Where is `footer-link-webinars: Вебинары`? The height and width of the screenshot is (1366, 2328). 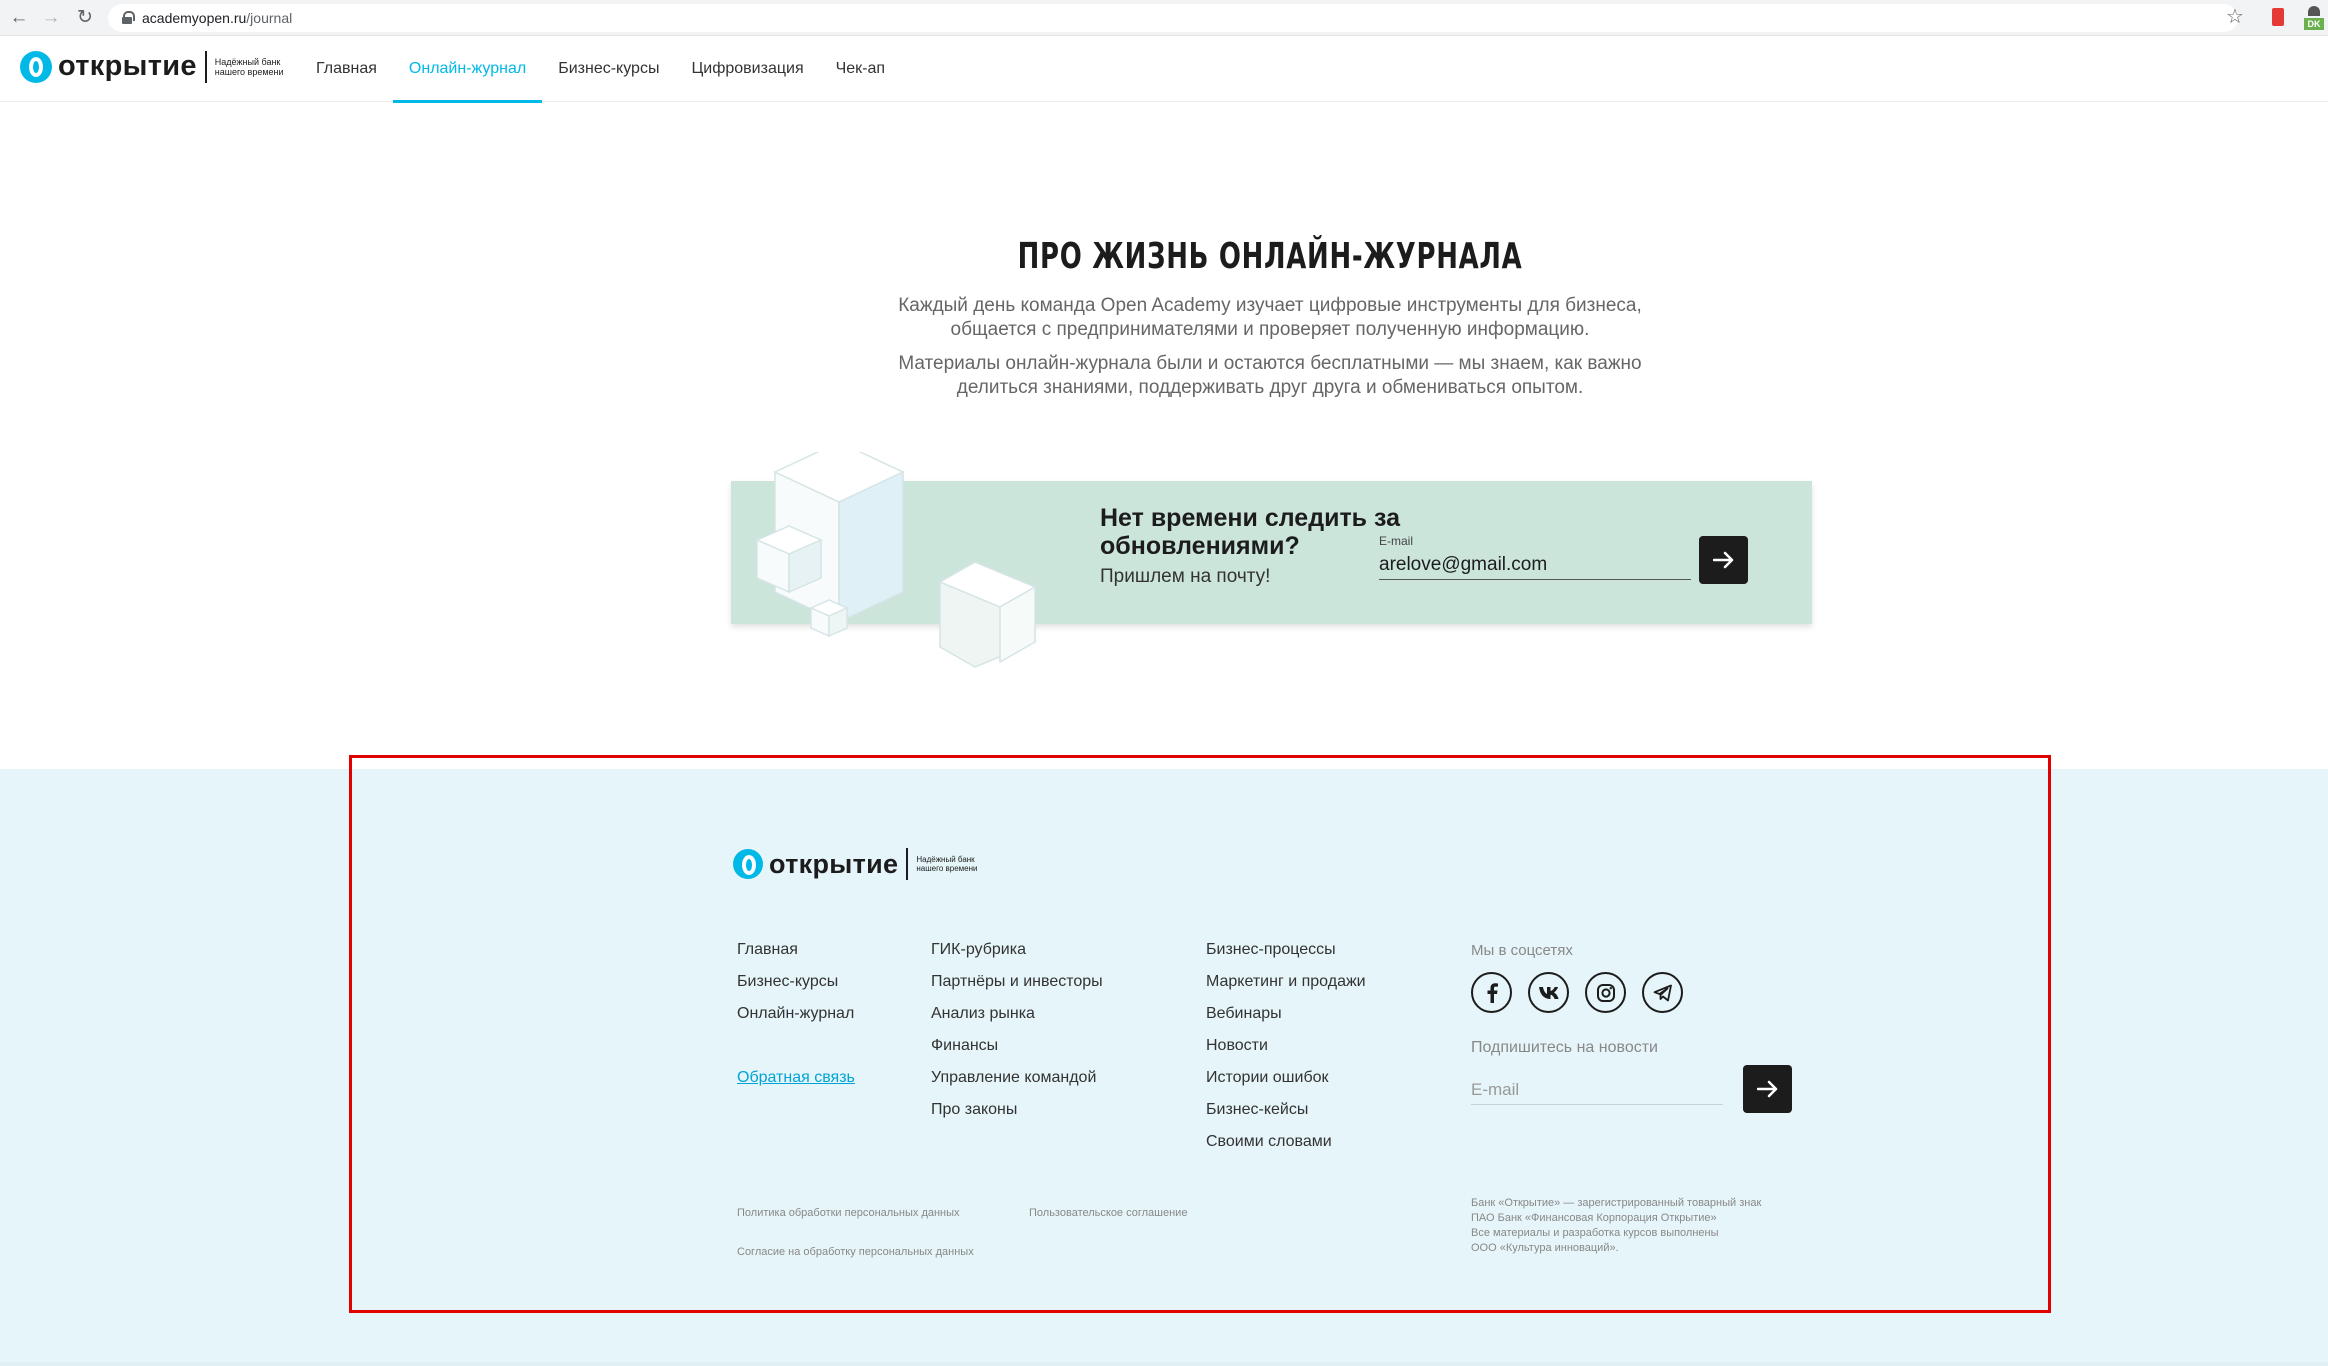 footer-link-webinars: Вебинары is located at coordinates (1286, 1020).